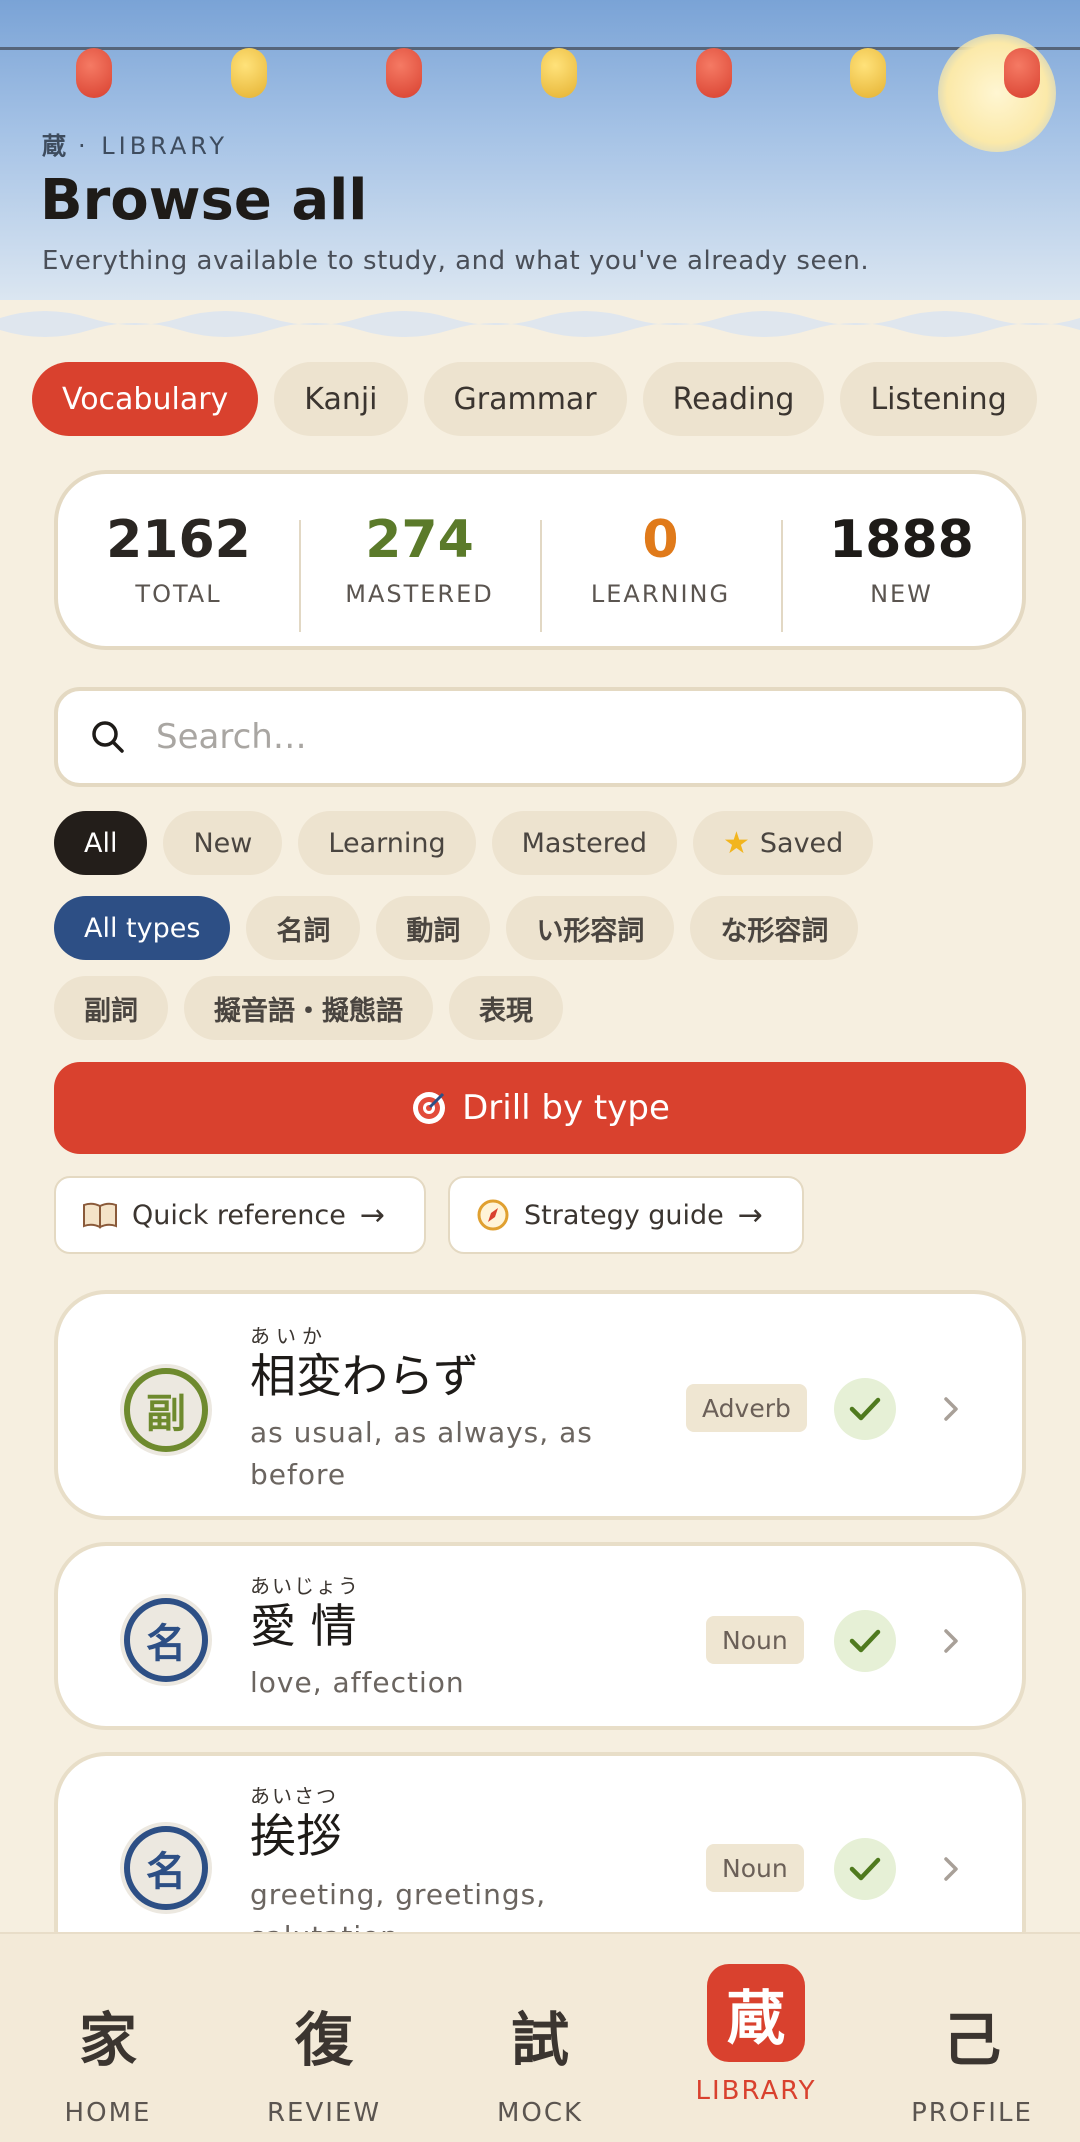 The image size is (1080, 2142). What do you see at coordinates (433, 928) in the screenshot?
I see `type-filter-verb: 動詞` at bounding box center [433, 928].